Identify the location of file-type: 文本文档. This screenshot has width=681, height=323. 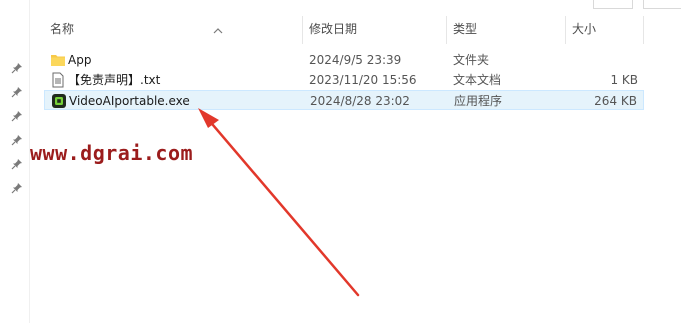
(477, 80).